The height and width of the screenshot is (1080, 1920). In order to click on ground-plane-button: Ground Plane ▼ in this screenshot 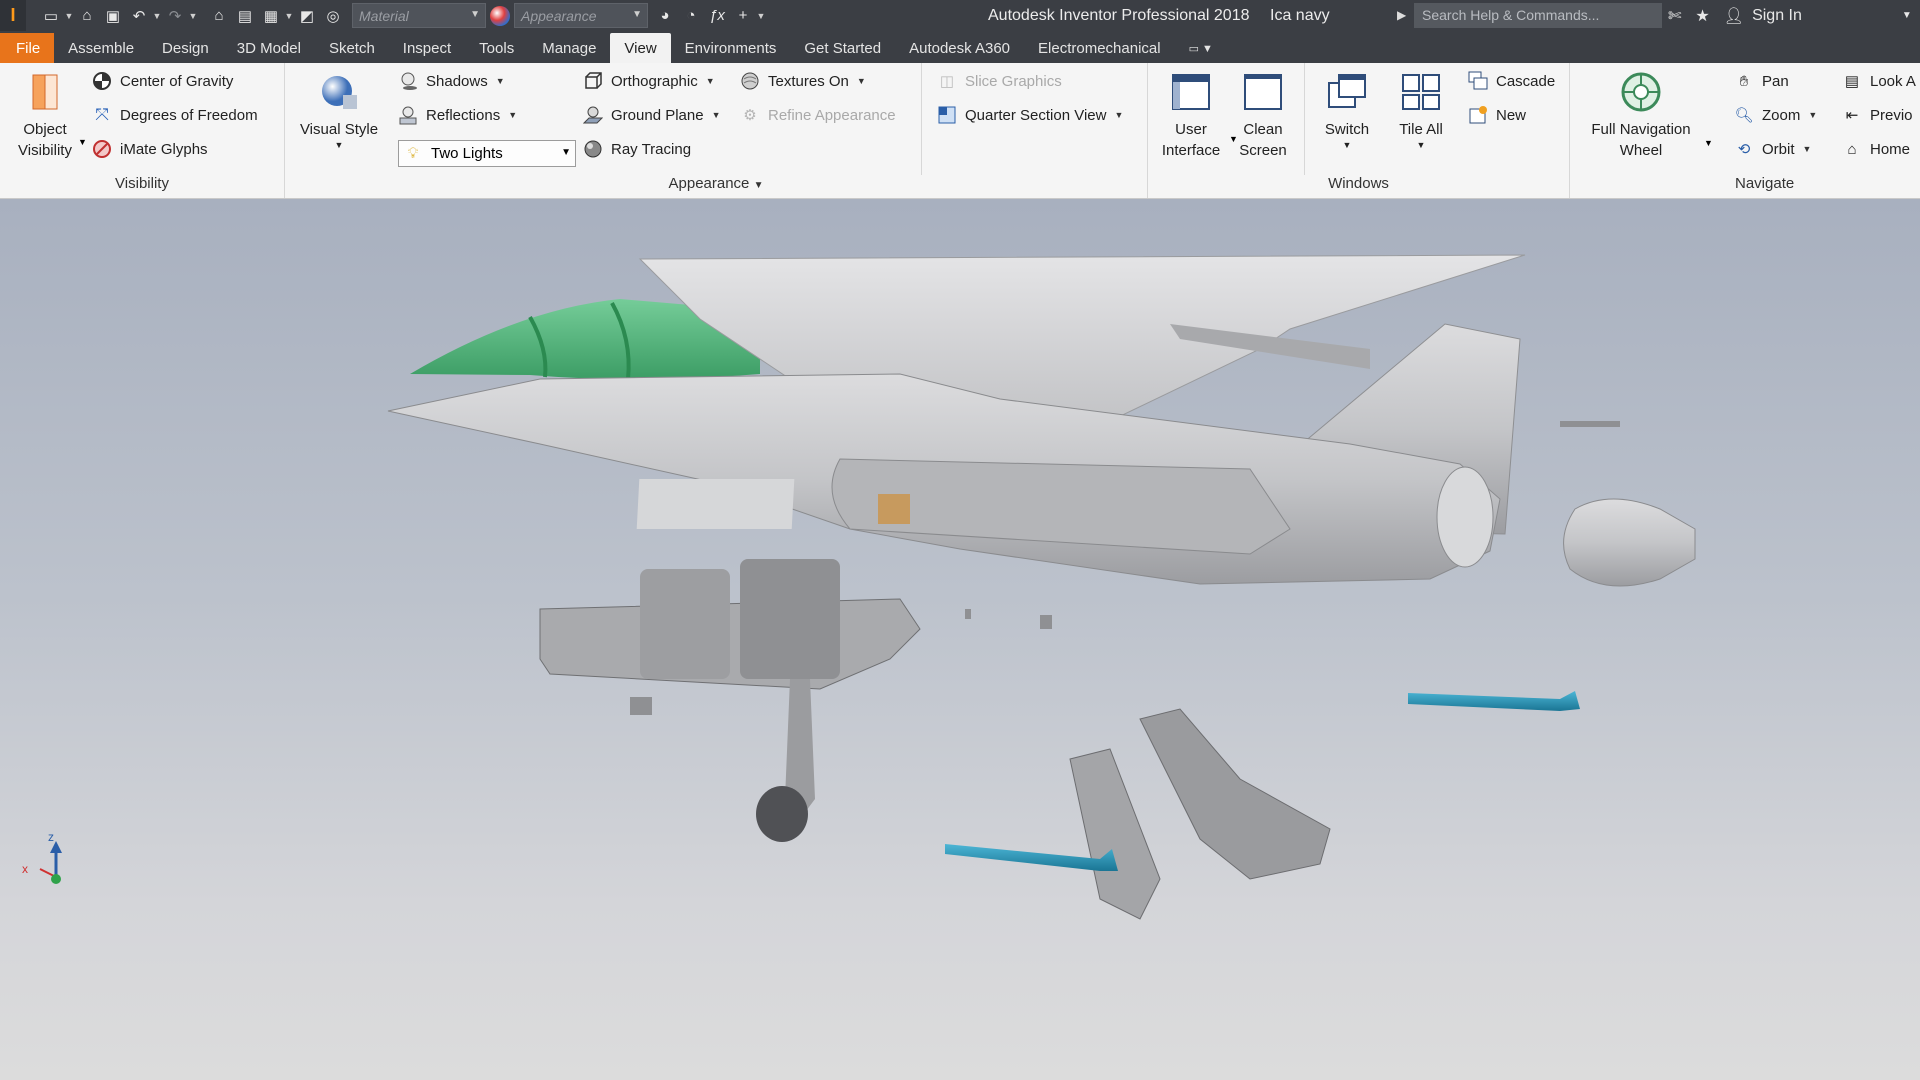, I will do `click(652, 115)`.